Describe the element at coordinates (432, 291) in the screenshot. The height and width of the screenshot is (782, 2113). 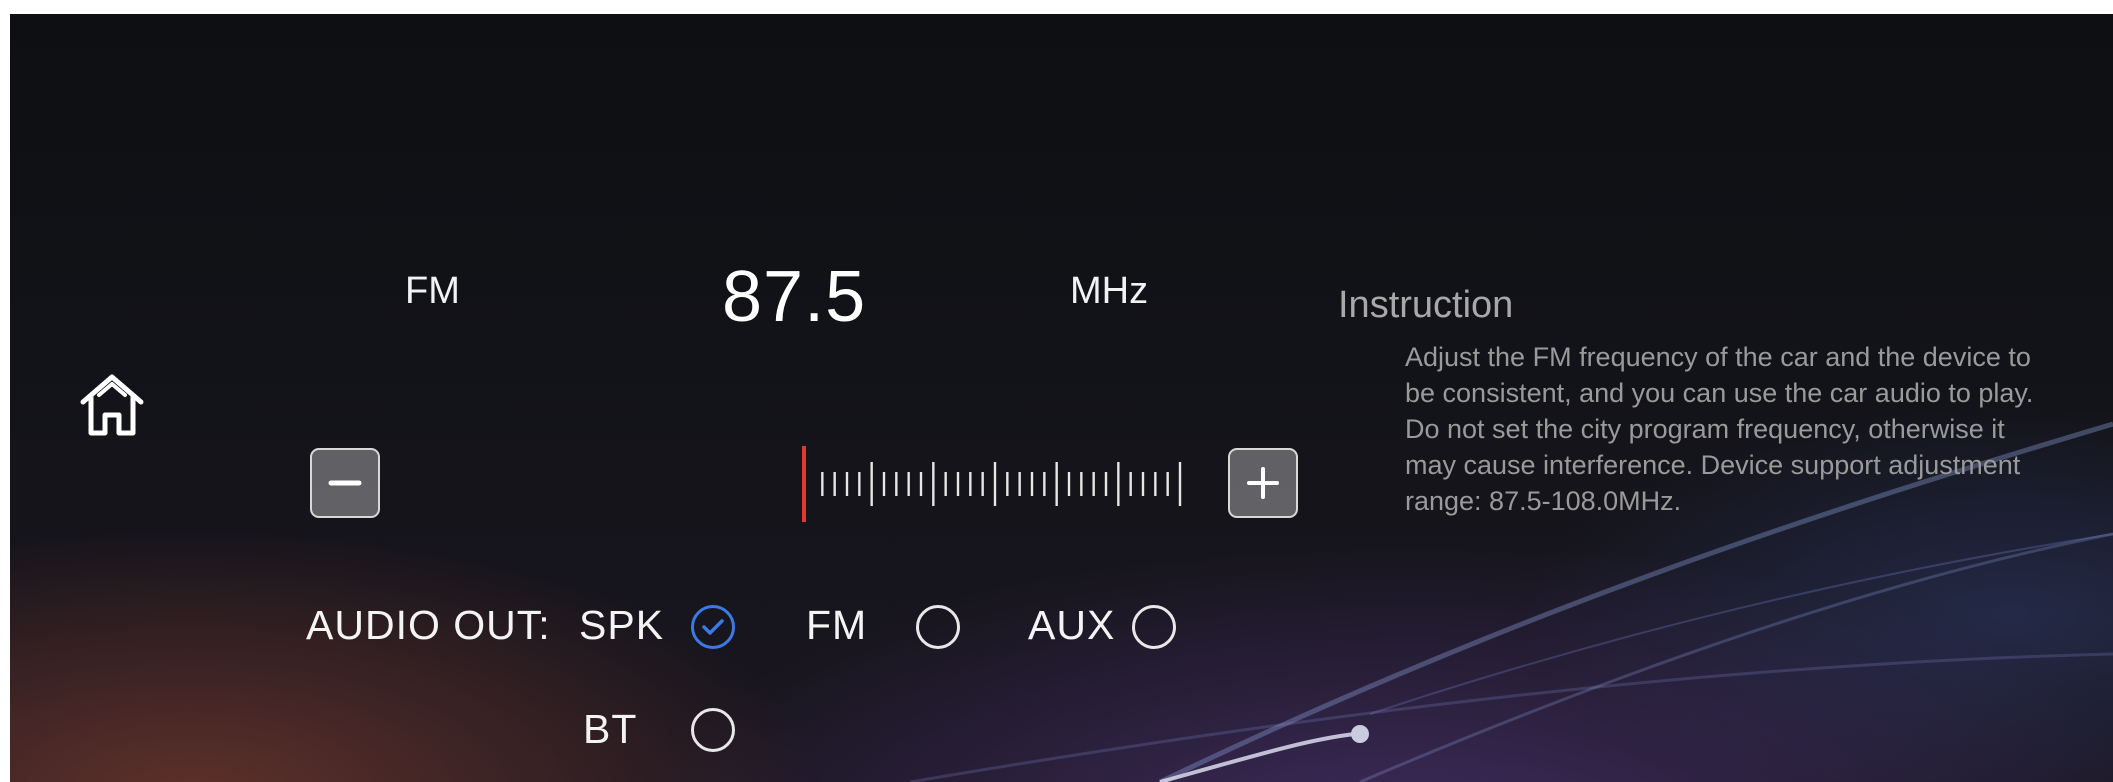
I see `band-label: FM` at that location.